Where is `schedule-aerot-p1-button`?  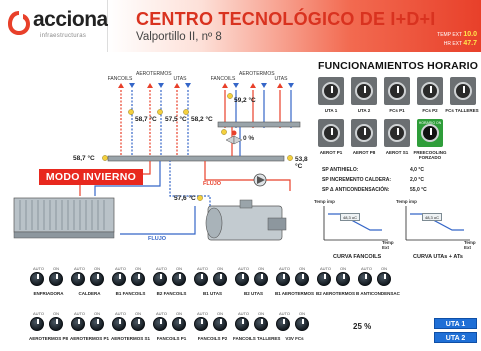
schedule-aerot-p1-button is located at coordinates (331, 133).